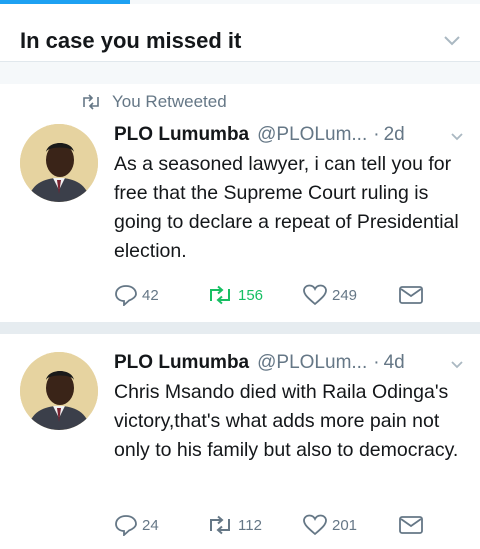 The height and width of the screenshot is (549, 480). What do you see at coordinates (150, 295) in the screenshot?
I see `reply-count: 42` at bounding box center [150, 295].